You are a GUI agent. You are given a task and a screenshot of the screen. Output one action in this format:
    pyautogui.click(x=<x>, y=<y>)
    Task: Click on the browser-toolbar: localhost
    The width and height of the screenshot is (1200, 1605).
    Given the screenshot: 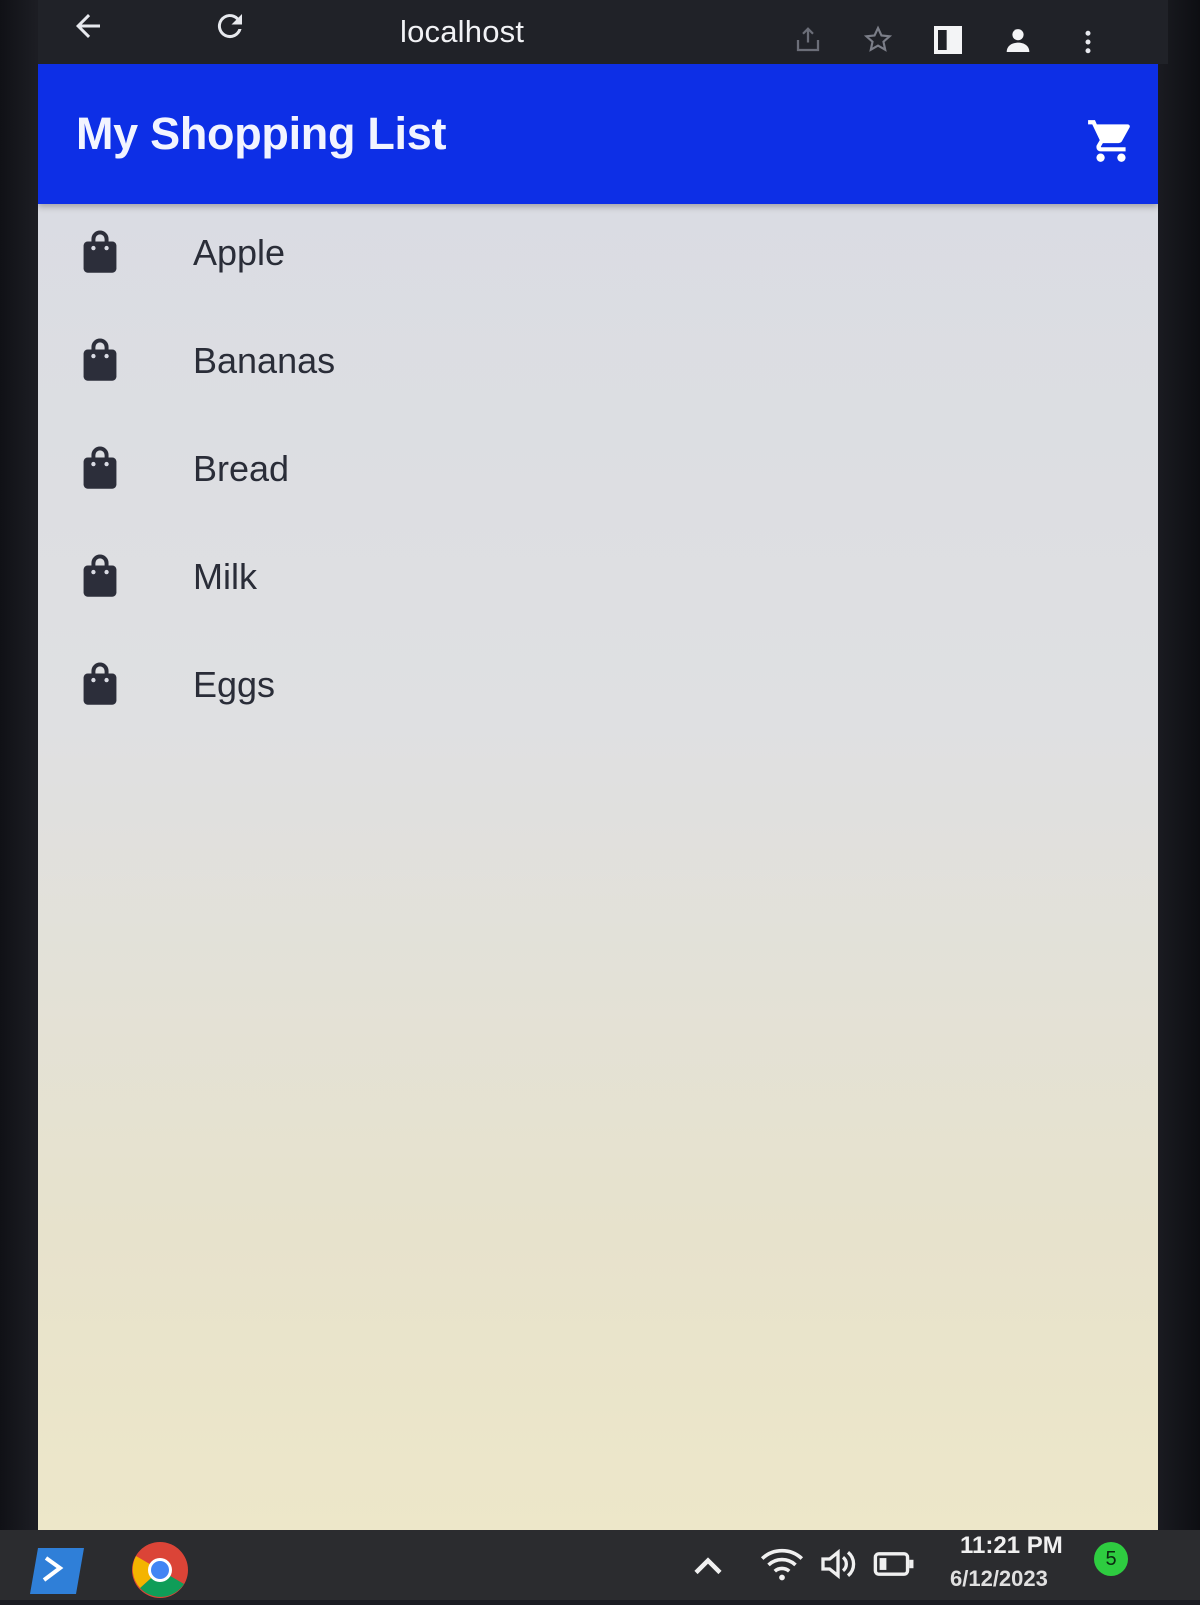 What is the action you would take?
    pyautogui.click(x=603, y=32)
    